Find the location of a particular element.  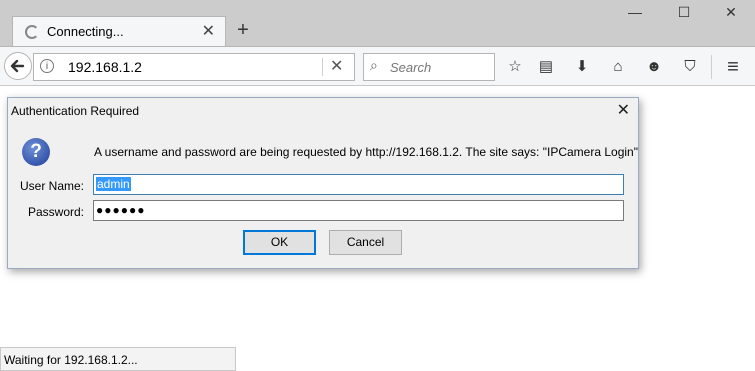

browser-tab: Connecting... ✕ is located at coordinates (119, 31).